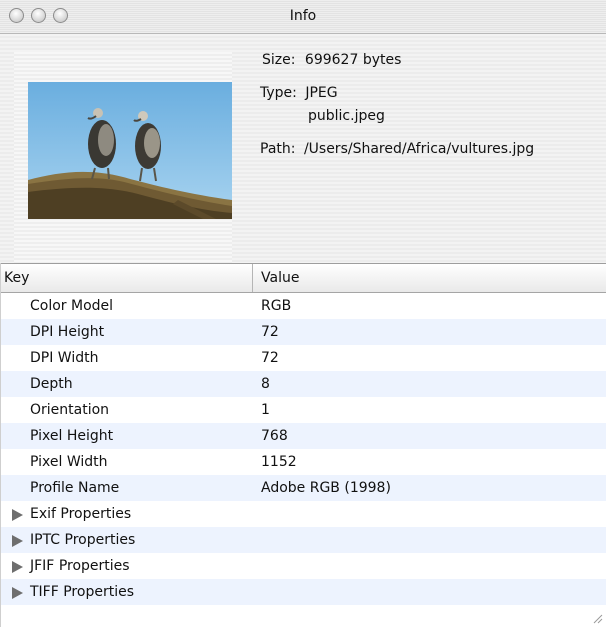 The image size is (606, 627). Describe the element at coordinates (303, 358) in the screenshot. I see `table-row: DPI Width 72` at that location.